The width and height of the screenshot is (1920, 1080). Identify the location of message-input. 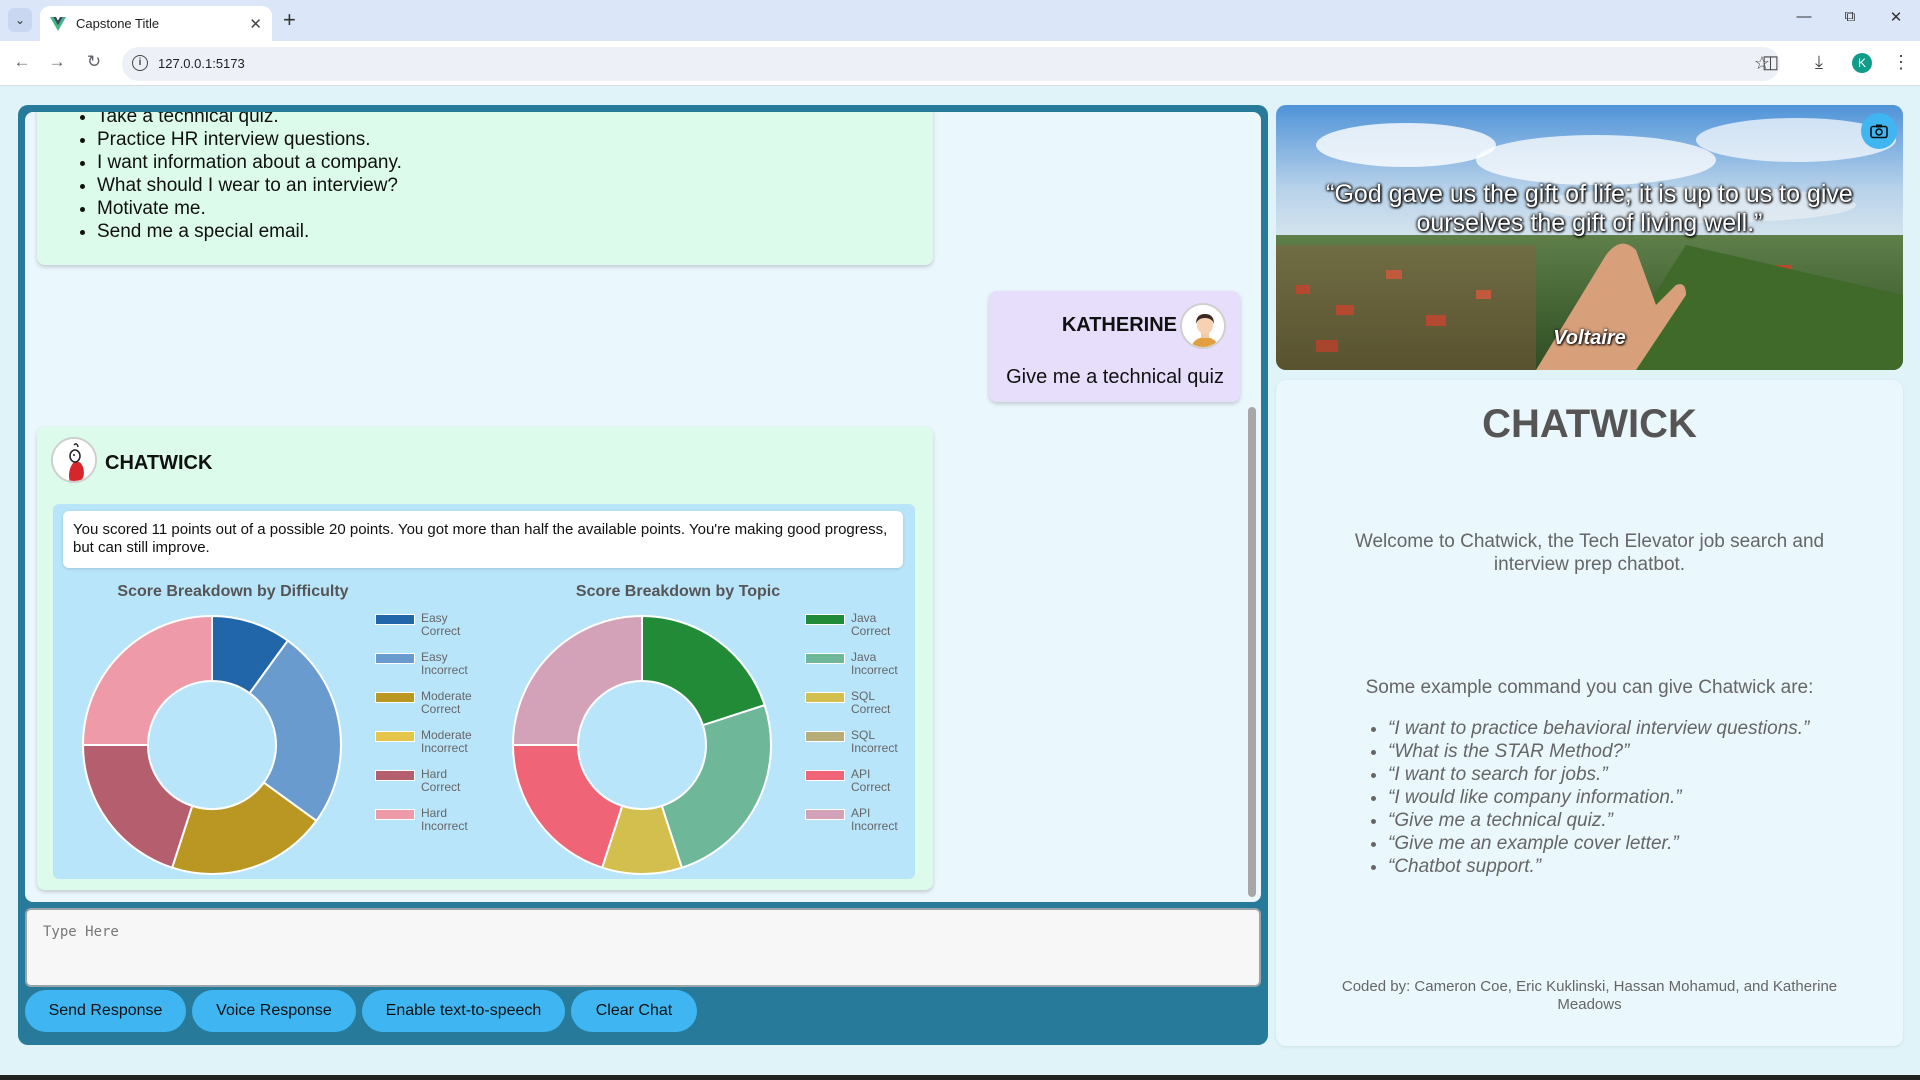
(643, 947).